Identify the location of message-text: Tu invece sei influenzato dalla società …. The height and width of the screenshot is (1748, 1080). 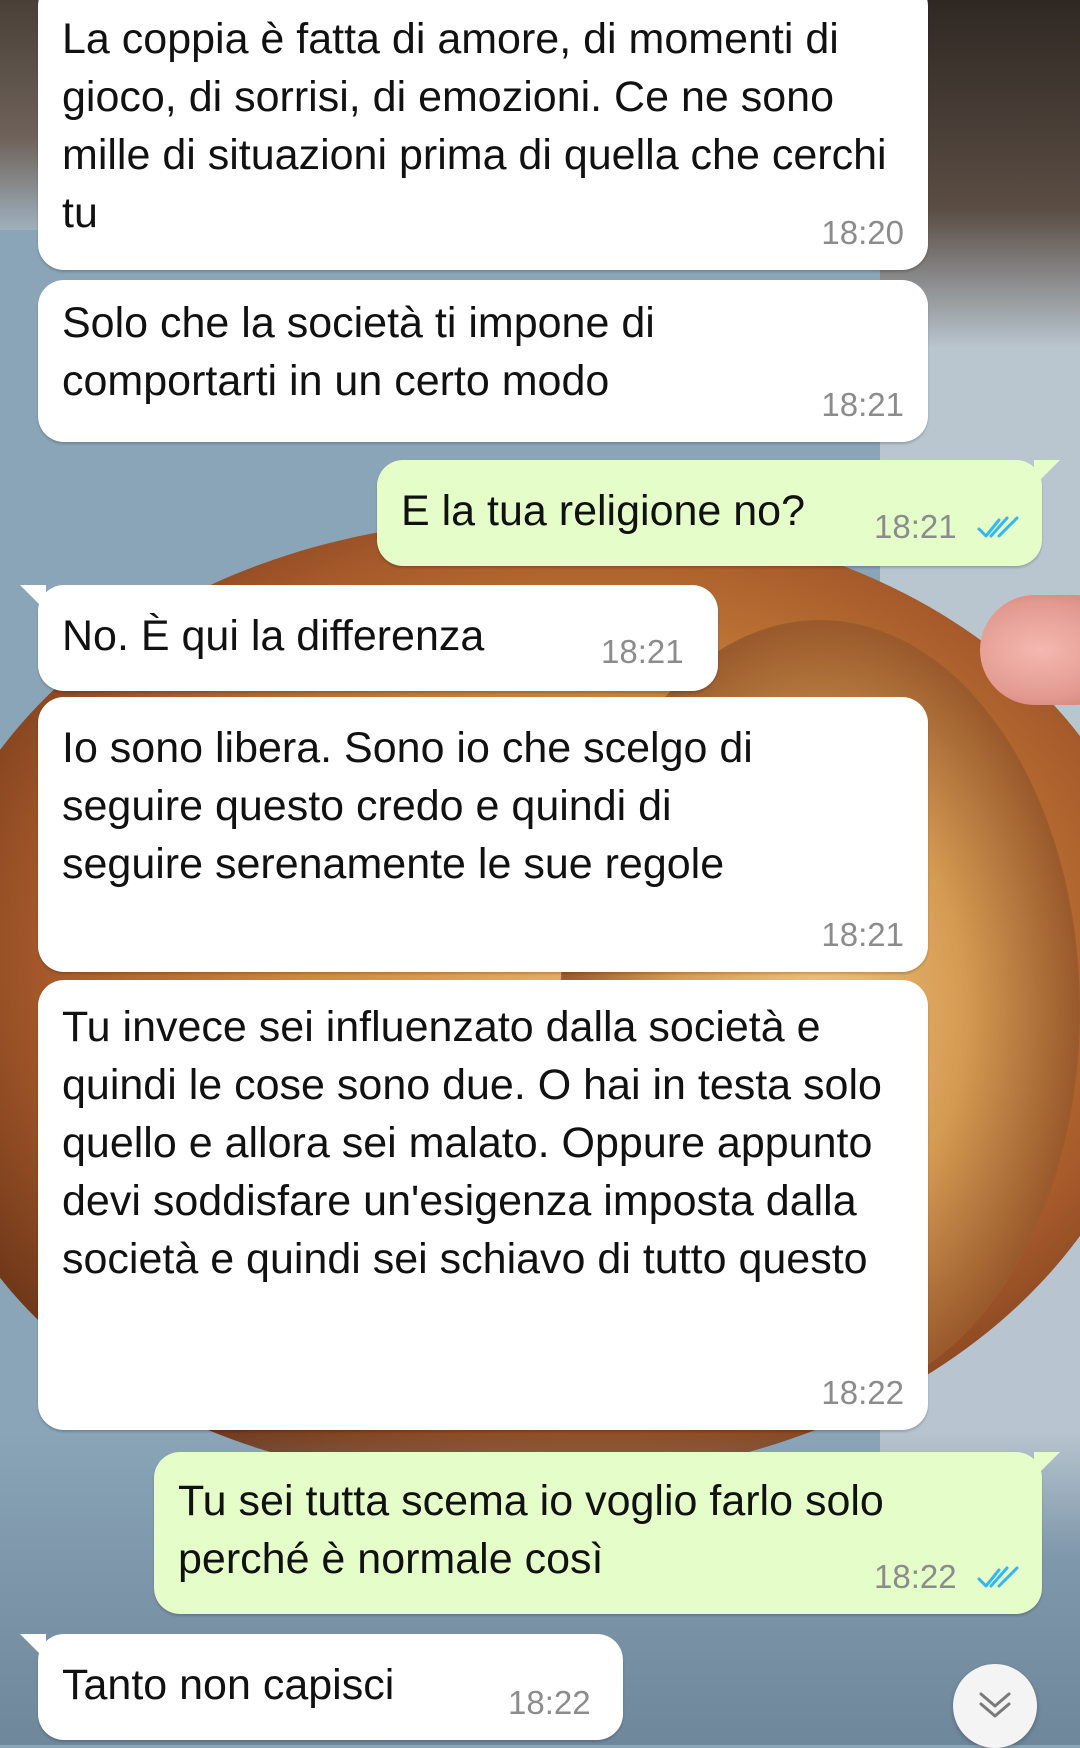
(472, 1143).